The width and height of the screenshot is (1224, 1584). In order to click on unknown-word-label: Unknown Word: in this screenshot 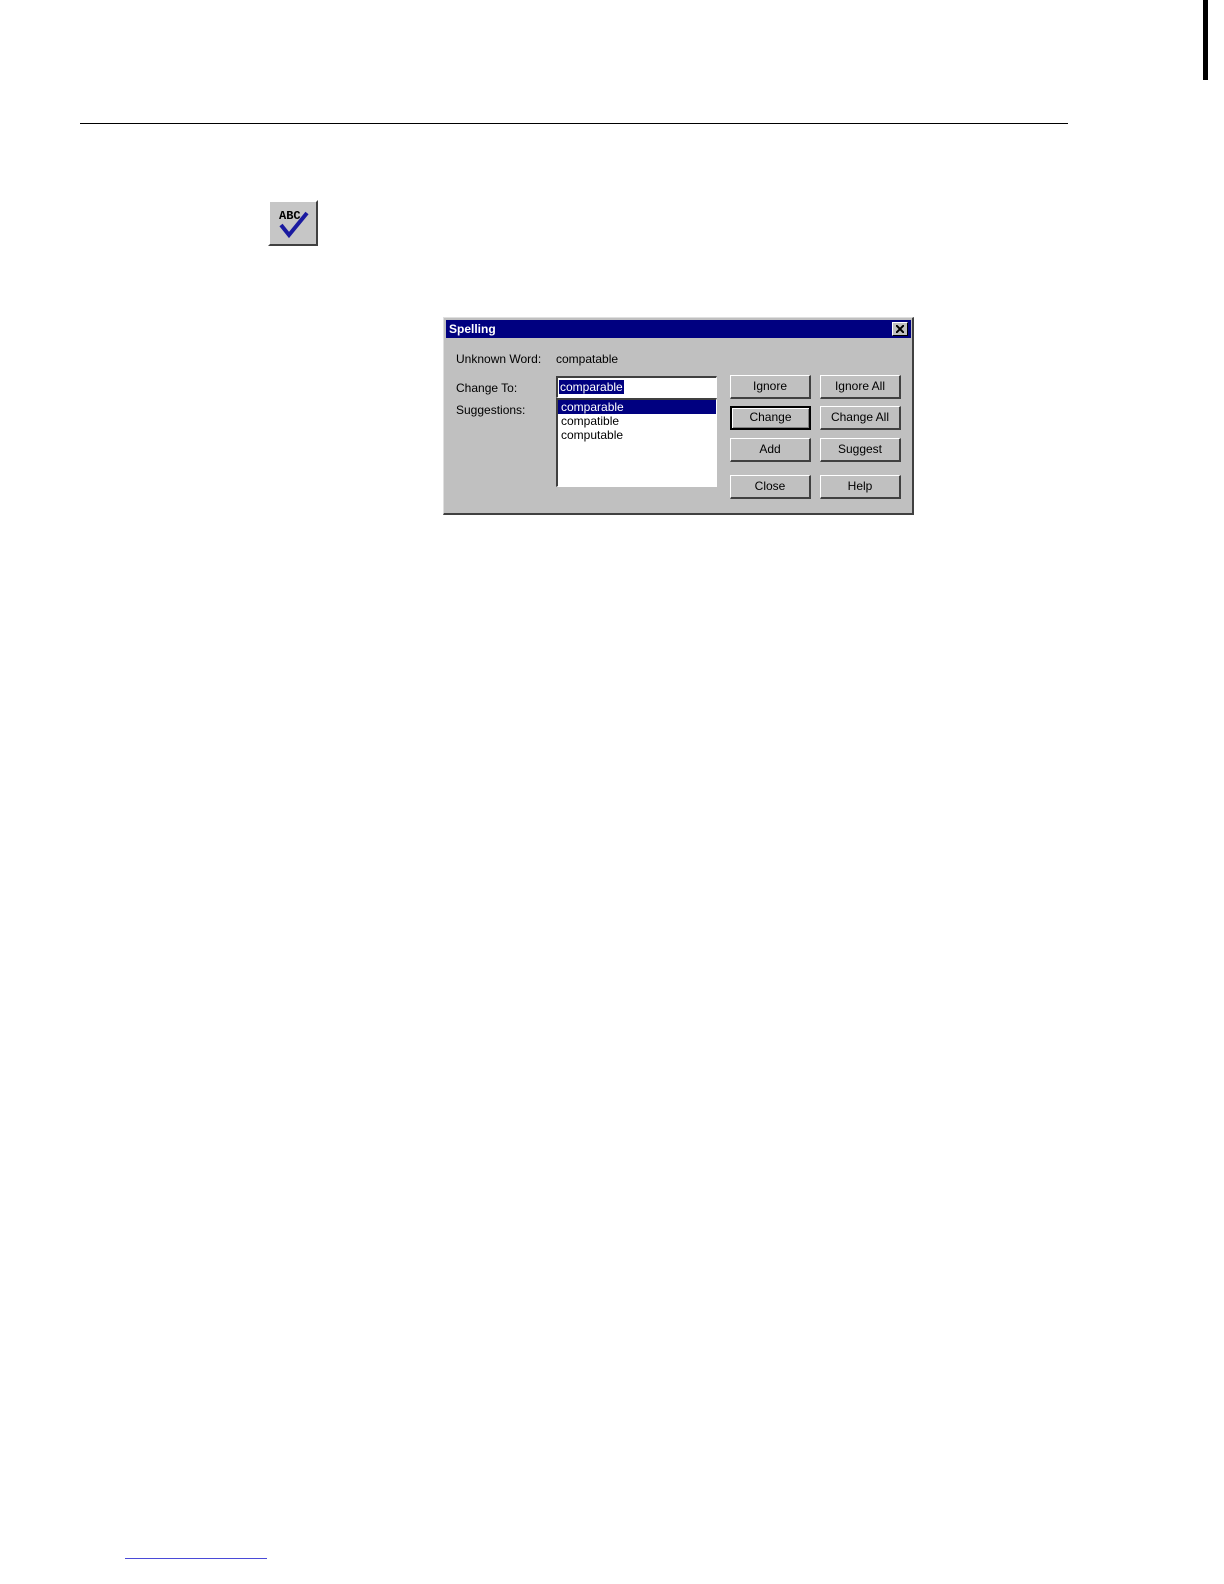, I will do `click(499, 359)`.